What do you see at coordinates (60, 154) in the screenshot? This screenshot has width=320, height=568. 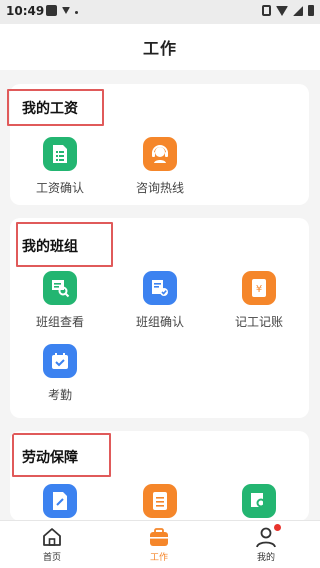 I see `document-icon` at bounding box center [60, 154].